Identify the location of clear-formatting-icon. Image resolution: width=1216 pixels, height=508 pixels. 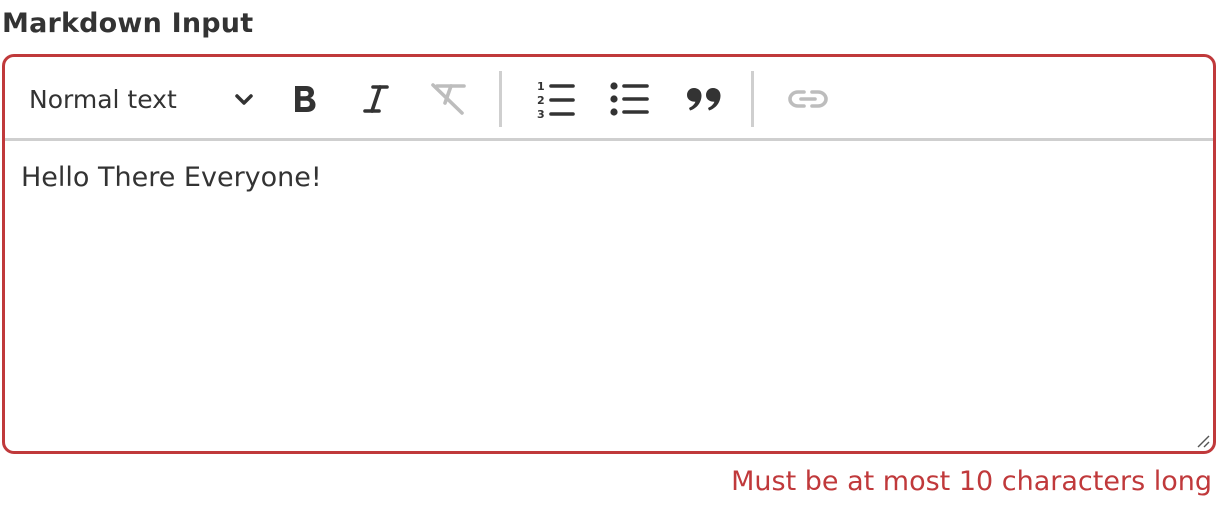
(448, 99).